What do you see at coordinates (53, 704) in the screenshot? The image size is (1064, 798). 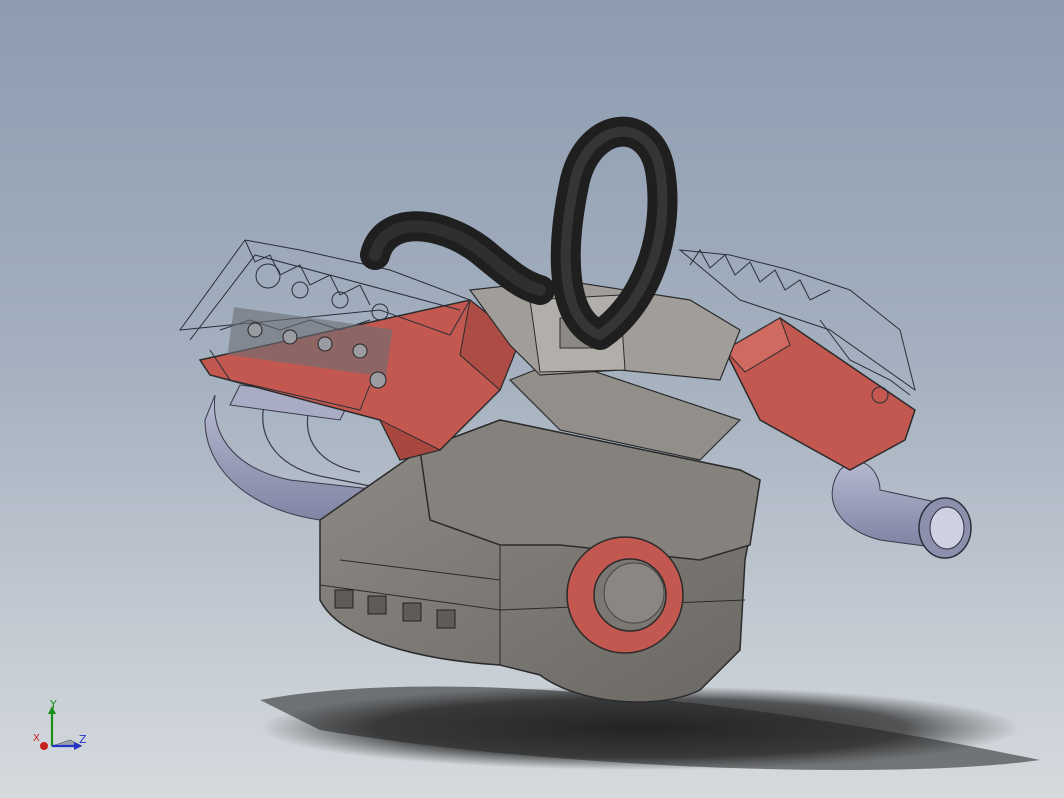 I see `axis-y-label: Y` at bounding box center [53, 704].